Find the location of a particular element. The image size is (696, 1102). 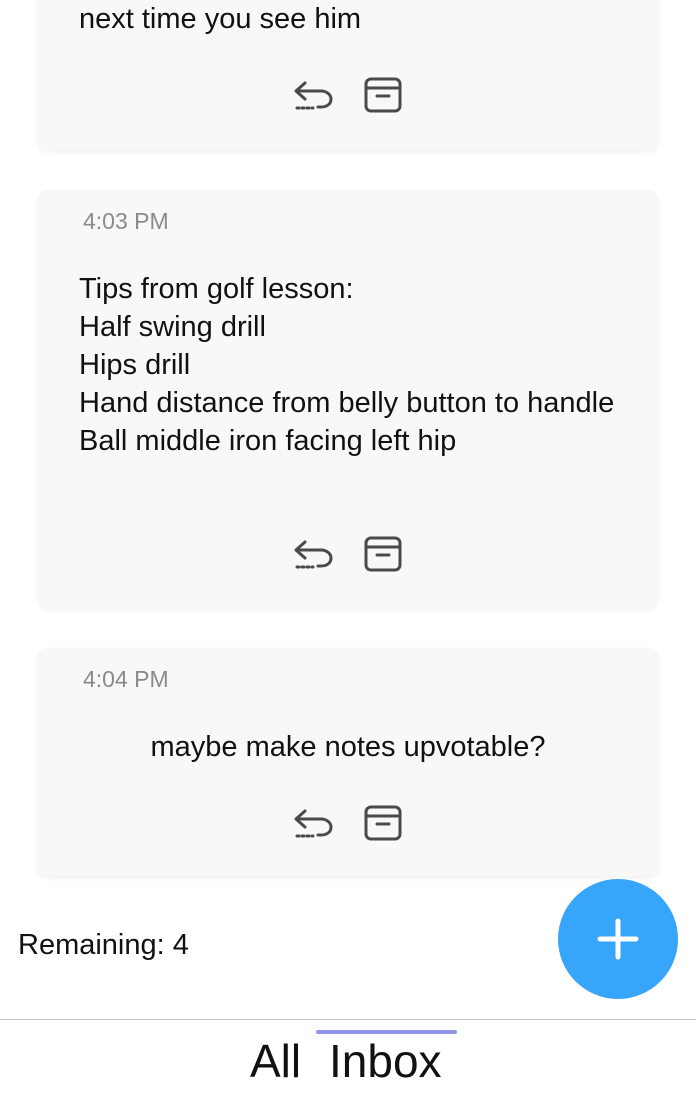

note-timestamp: 4:03 PM is located at coordinates (126, 221).